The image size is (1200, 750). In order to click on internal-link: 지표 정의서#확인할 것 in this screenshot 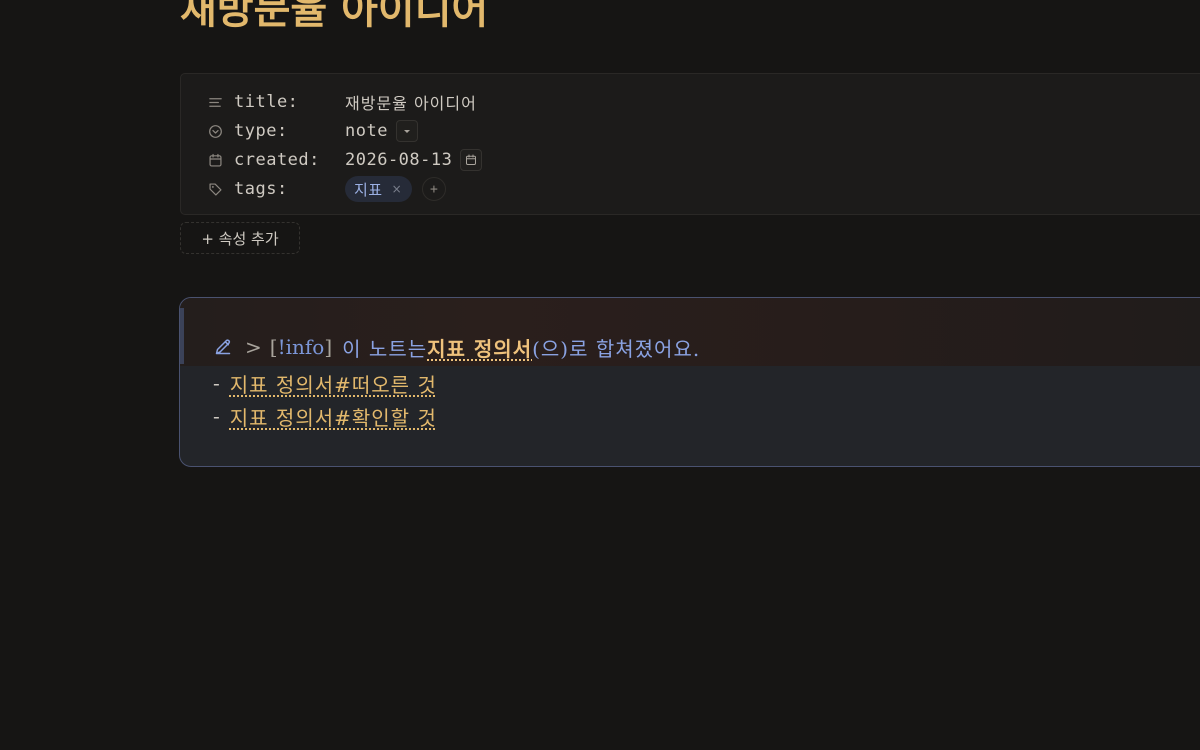, I will do `click(333, 416)`.